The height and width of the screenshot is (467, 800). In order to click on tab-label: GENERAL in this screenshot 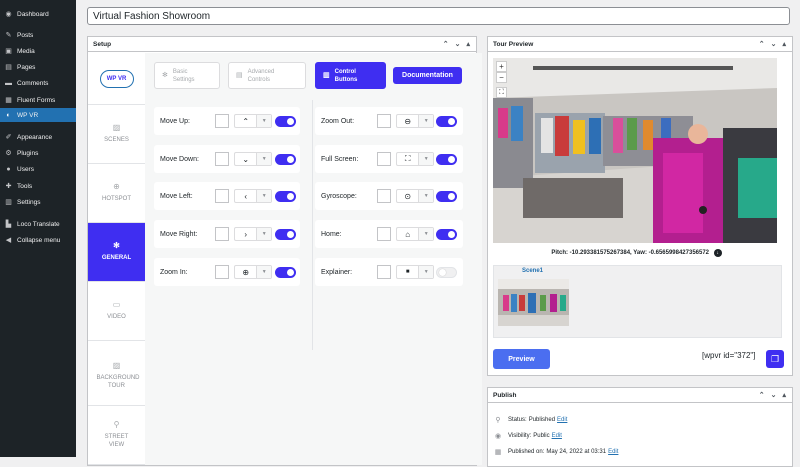, I will do `click(116, 258)`.